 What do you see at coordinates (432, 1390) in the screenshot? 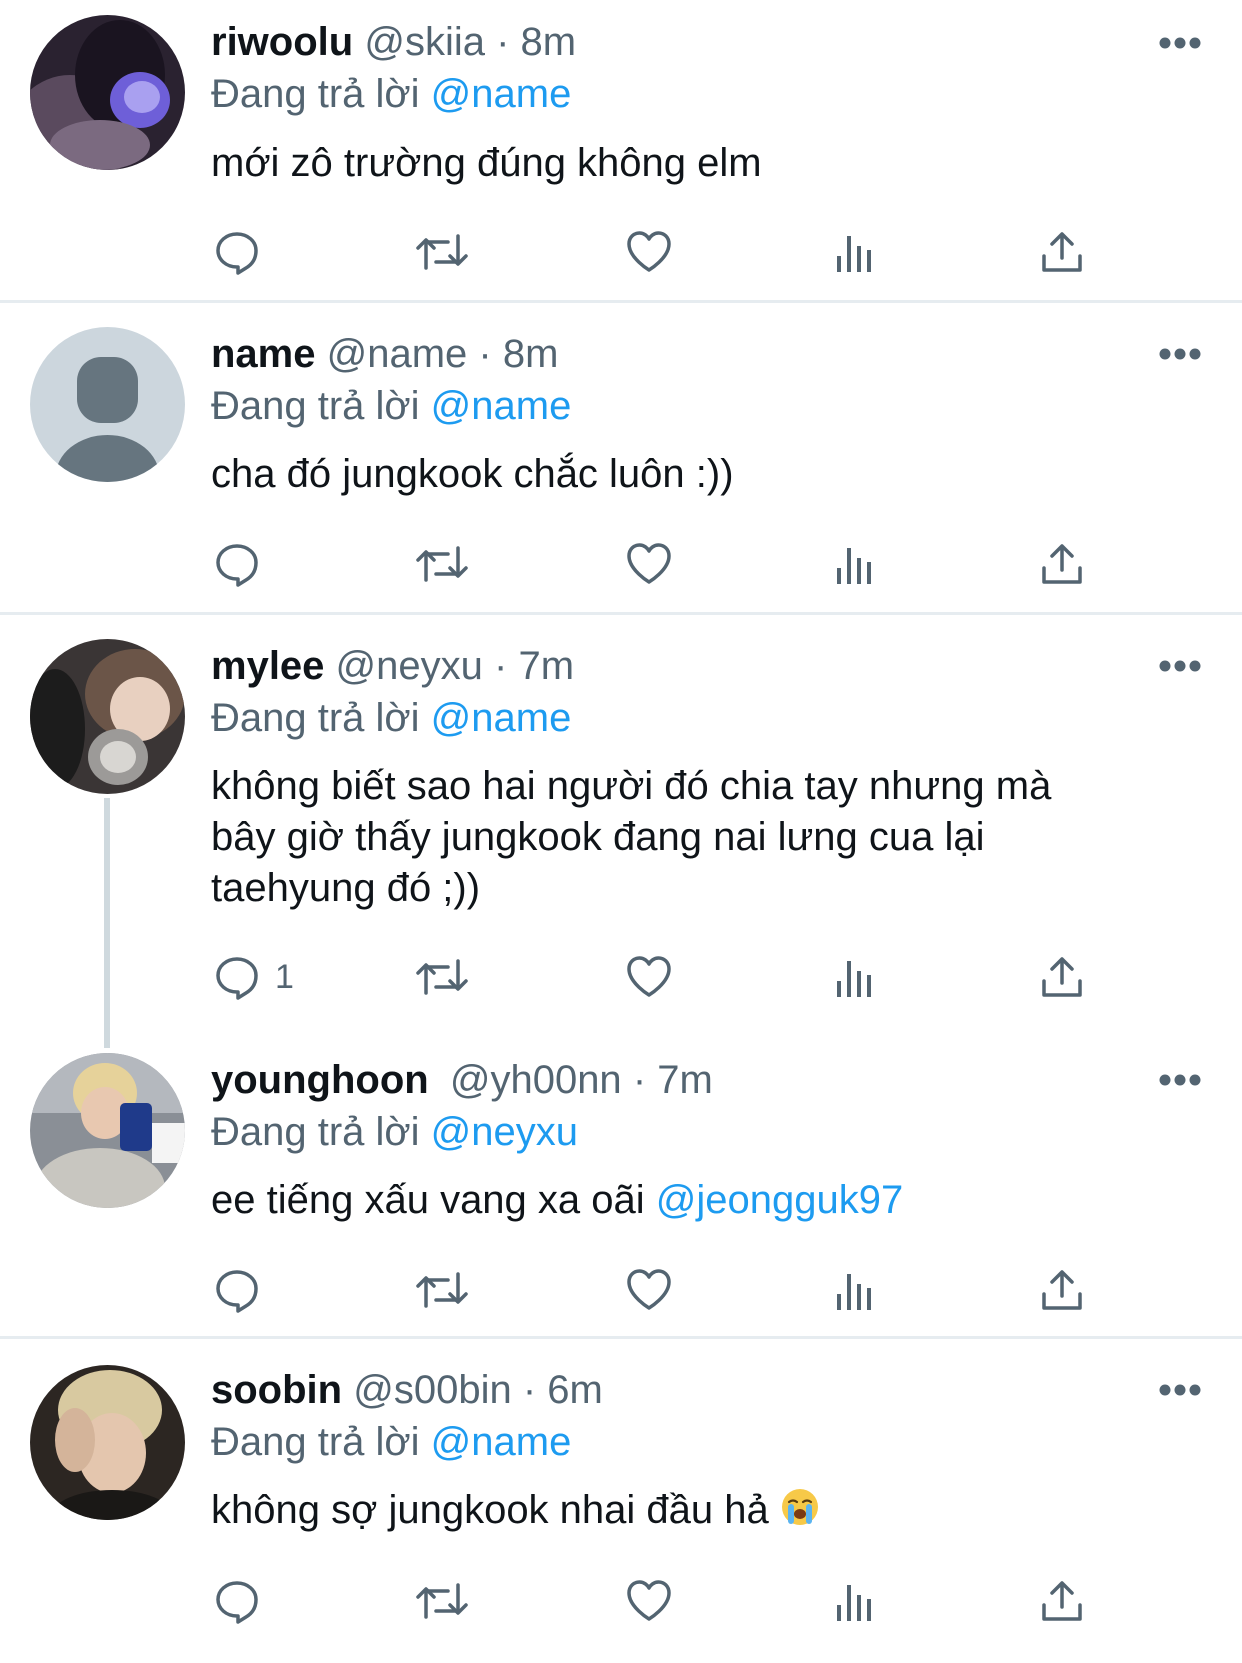
I see `user-handle: @s00bin` at bounding box center [432, 1390].